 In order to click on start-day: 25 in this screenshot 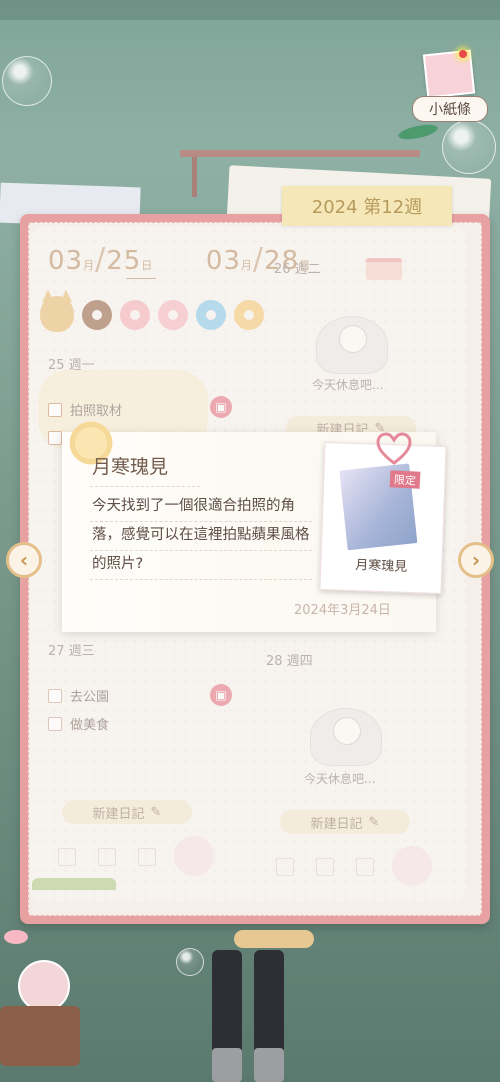, I will do `click(124, 261)`.